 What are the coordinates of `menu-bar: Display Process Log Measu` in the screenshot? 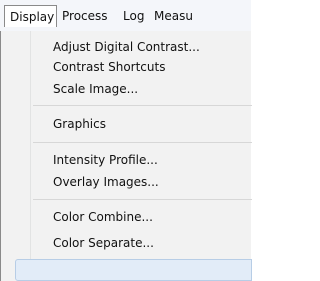 It's located at (125, 16).